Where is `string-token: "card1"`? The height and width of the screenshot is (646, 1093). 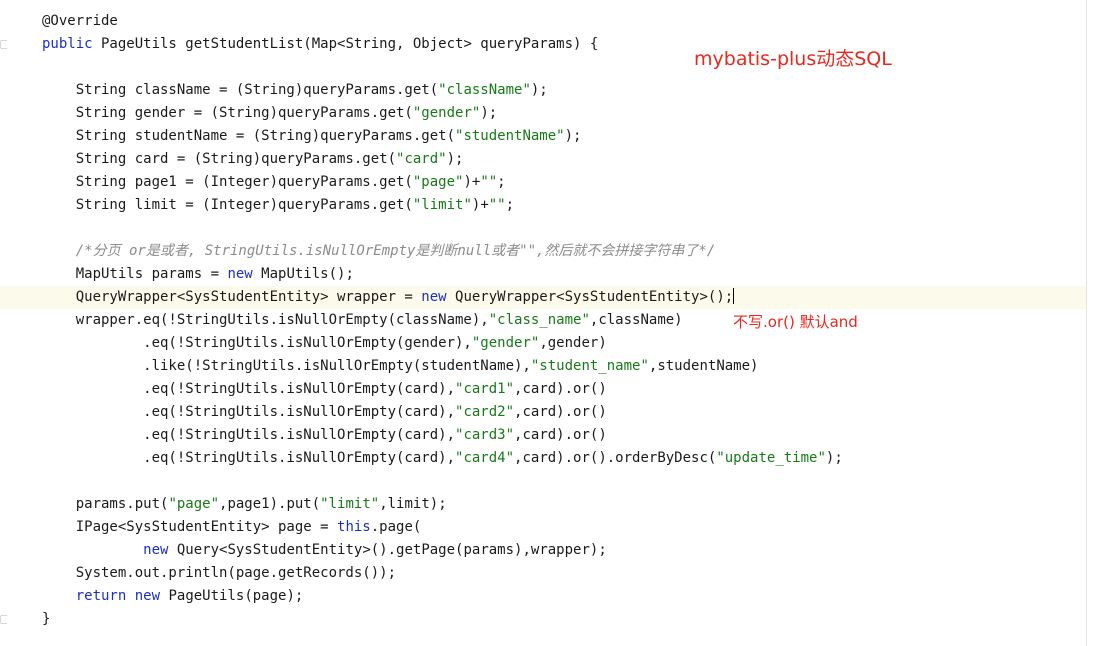 string-token: "card1" is located at coordinates (485, 389).